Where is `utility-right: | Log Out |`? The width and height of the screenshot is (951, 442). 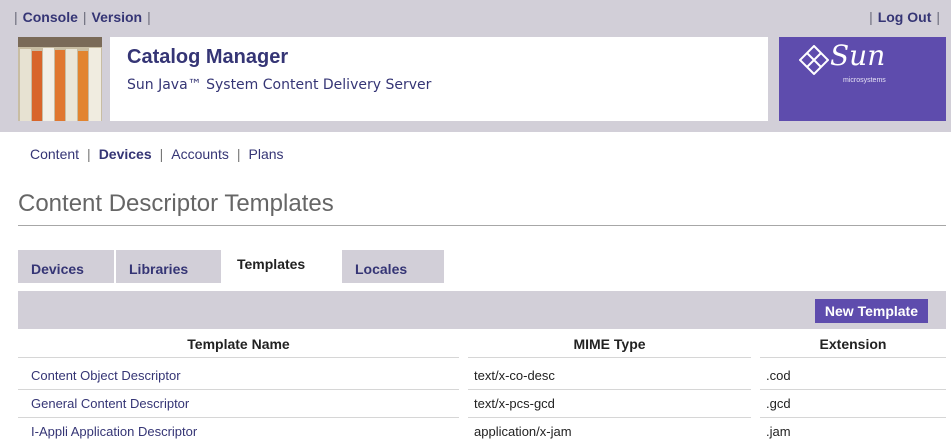
utility-right: | Log Out | is located at coordinates (904, 17).